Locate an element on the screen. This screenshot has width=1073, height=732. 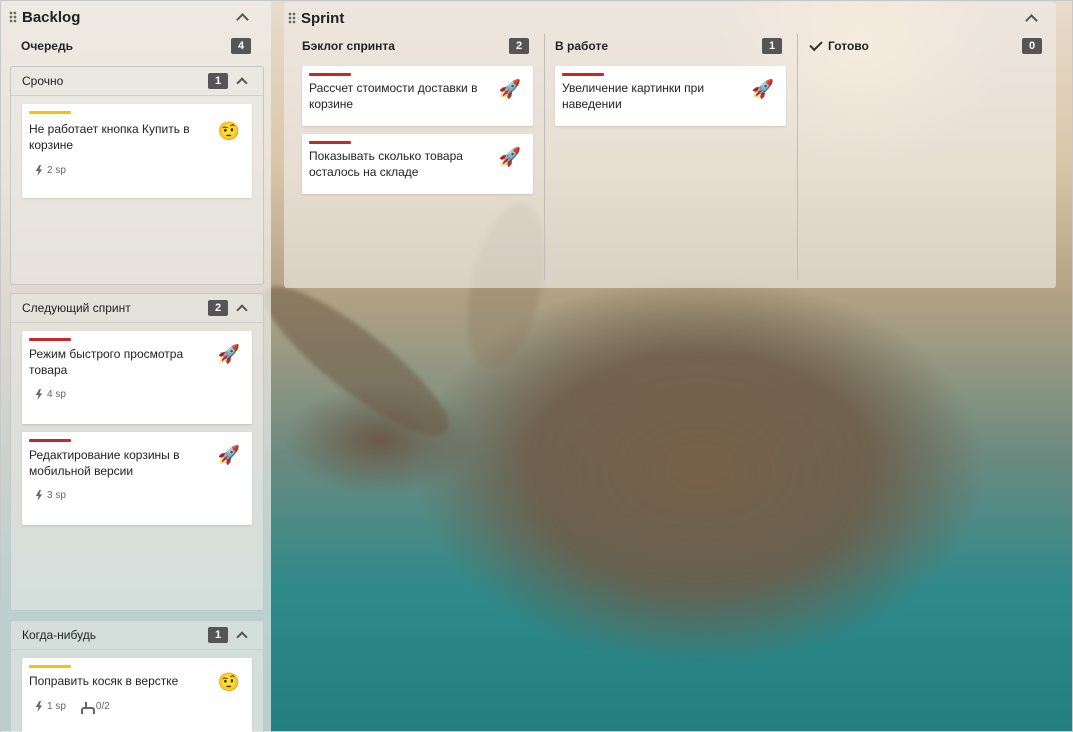
column-done: Готово 0 is located at coordinates (921, 157).